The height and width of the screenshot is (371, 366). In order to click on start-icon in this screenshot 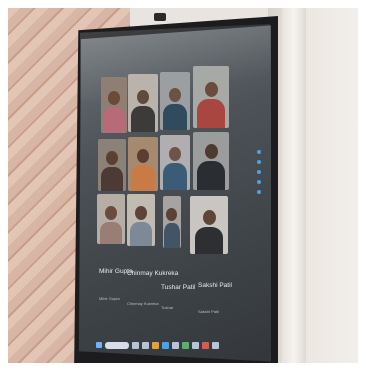, I will do `click(99, 345)`.